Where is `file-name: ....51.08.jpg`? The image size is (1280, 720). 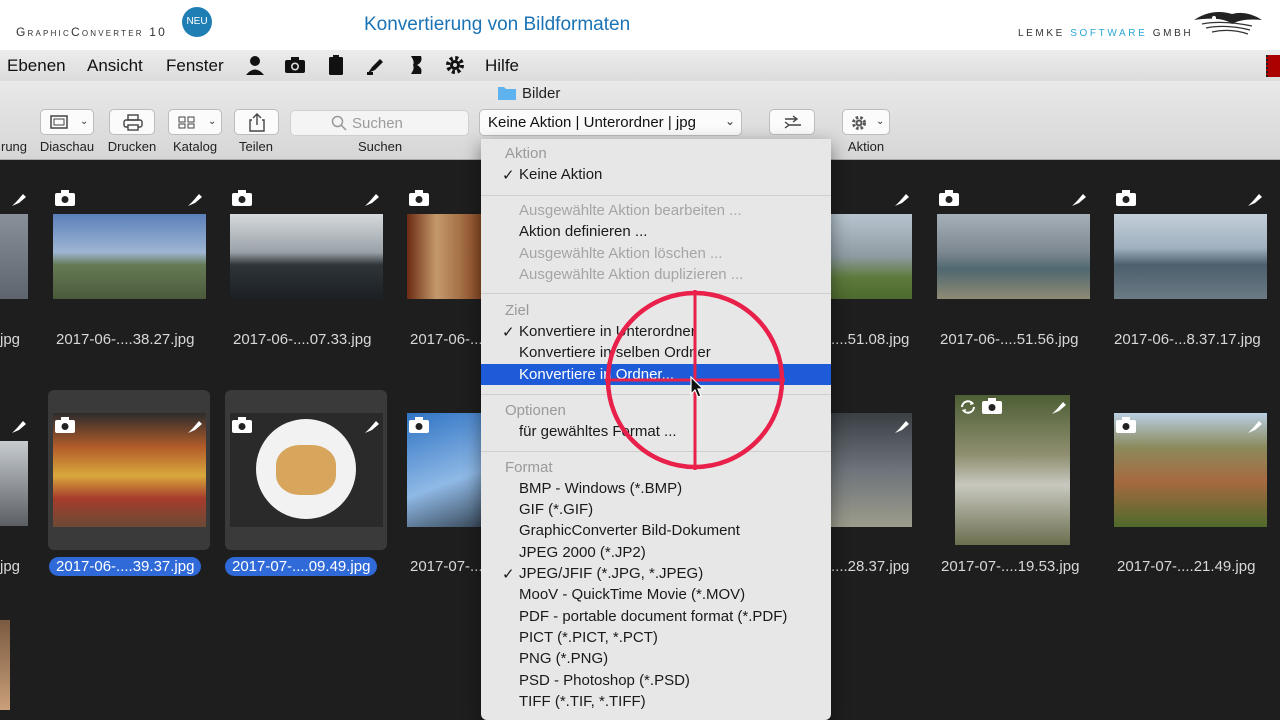
file-name: ....51.08.jpg is located at coordinates (870, 339).